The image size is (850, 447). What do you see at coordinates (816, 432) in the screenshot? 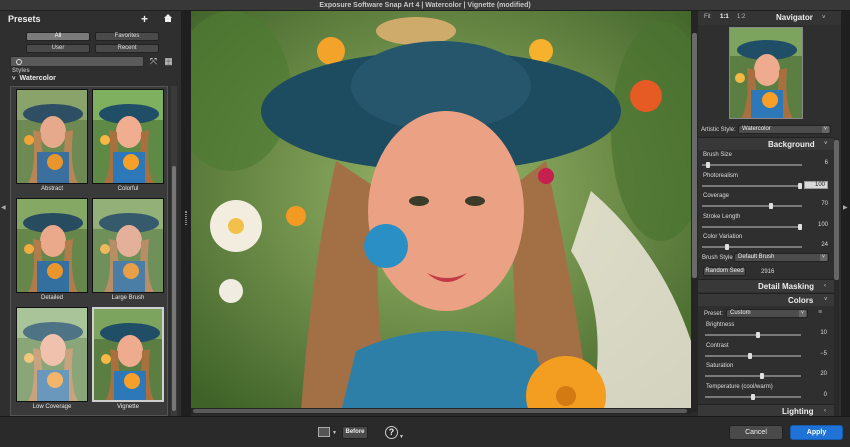
I see `apply-button: Apply` at bounding box center [816, 432].